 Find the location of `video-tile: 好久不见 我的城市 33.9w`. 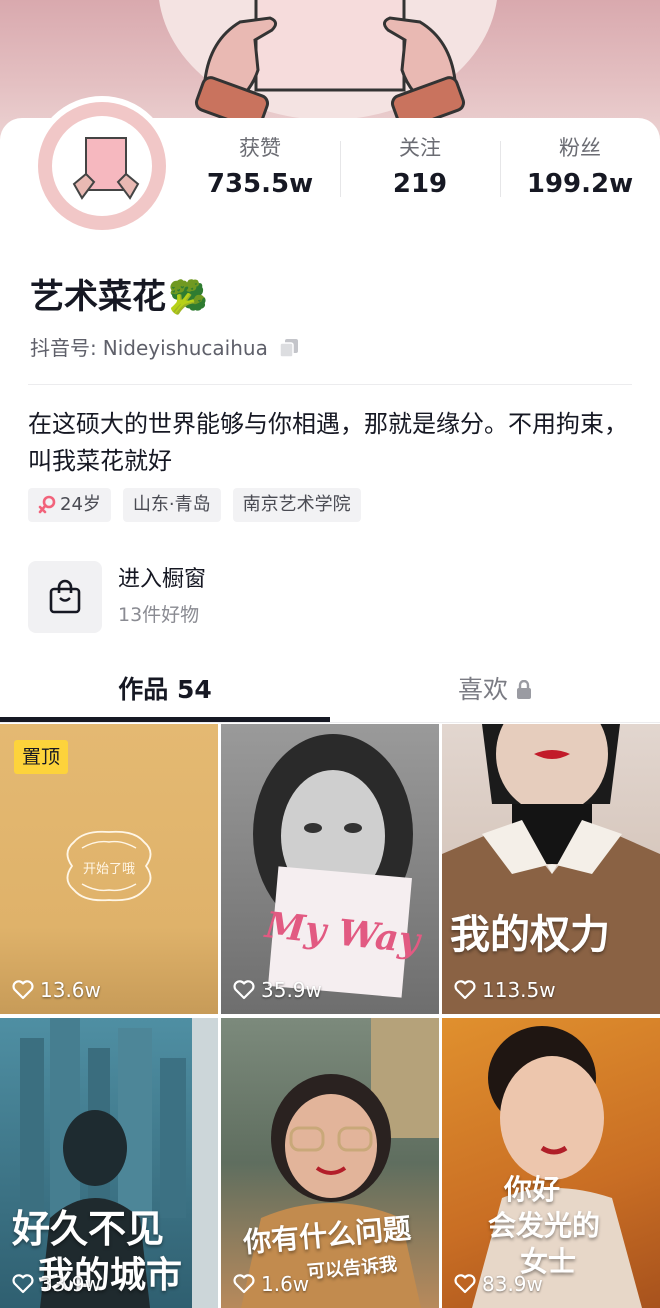

video-tile: 好久不见 我的城市 33.9w is located at coordinates (109, 1163).